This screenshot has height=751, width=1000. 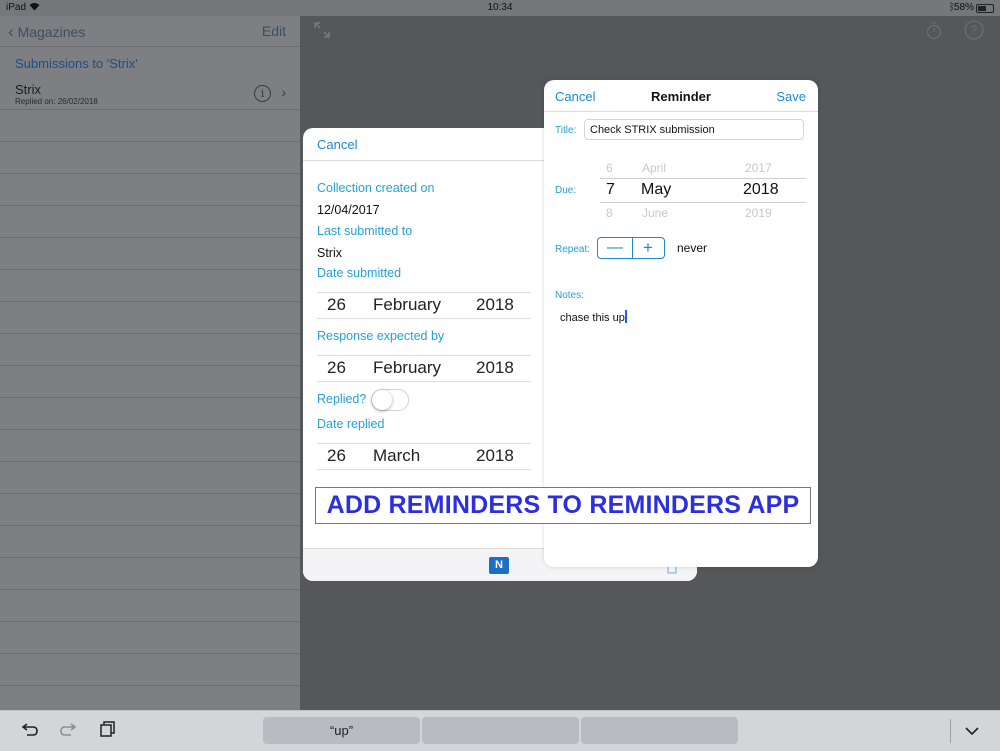 What do you see at coordinates (51, 32) in the screenshot?
I see `back-label: Magazines` at bounding box center [51, 32].